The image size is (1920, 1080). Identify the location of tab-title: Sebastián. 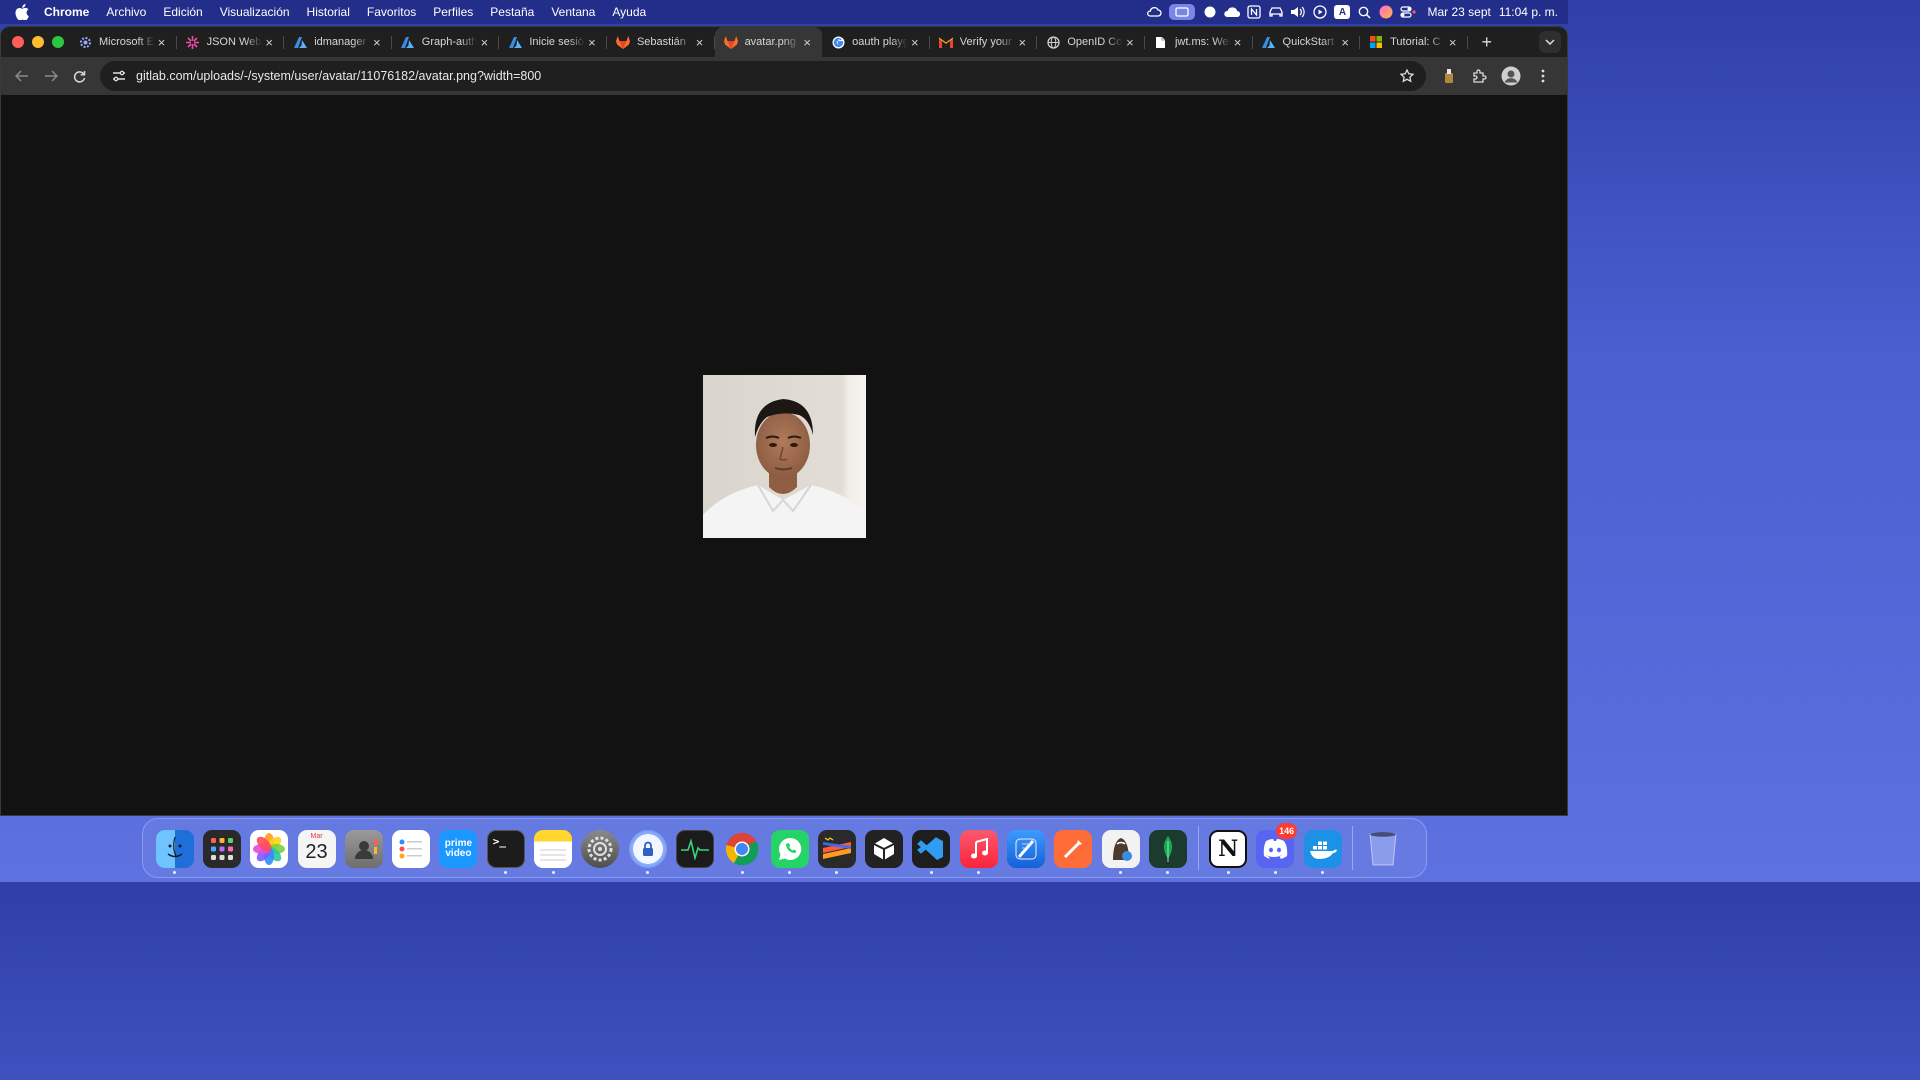
(661, 42).